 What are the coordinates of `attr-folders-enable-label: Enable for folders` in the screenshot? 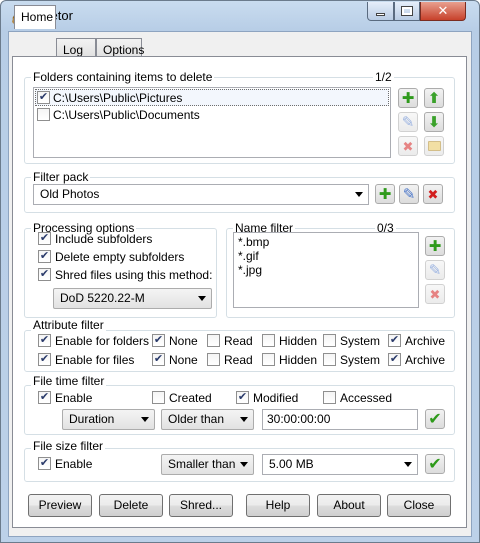 It's located at (102, 341).